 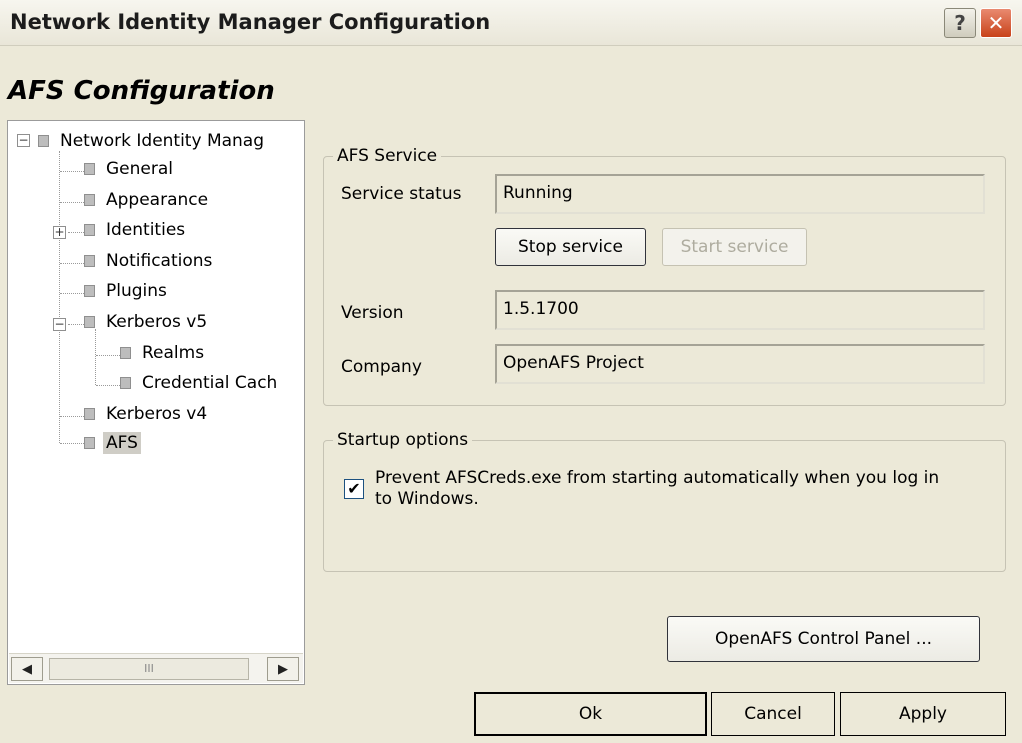 I want to click on tree-item-label: Credential Cach, so click(x=210, y=383).